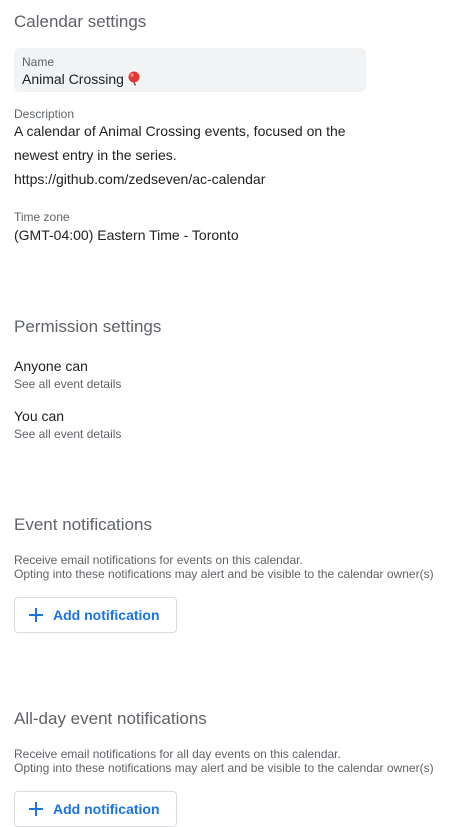 This screenshot has width=451, height=827. I want to click on add-event-notification-button: Add notification, so click(95, 615).